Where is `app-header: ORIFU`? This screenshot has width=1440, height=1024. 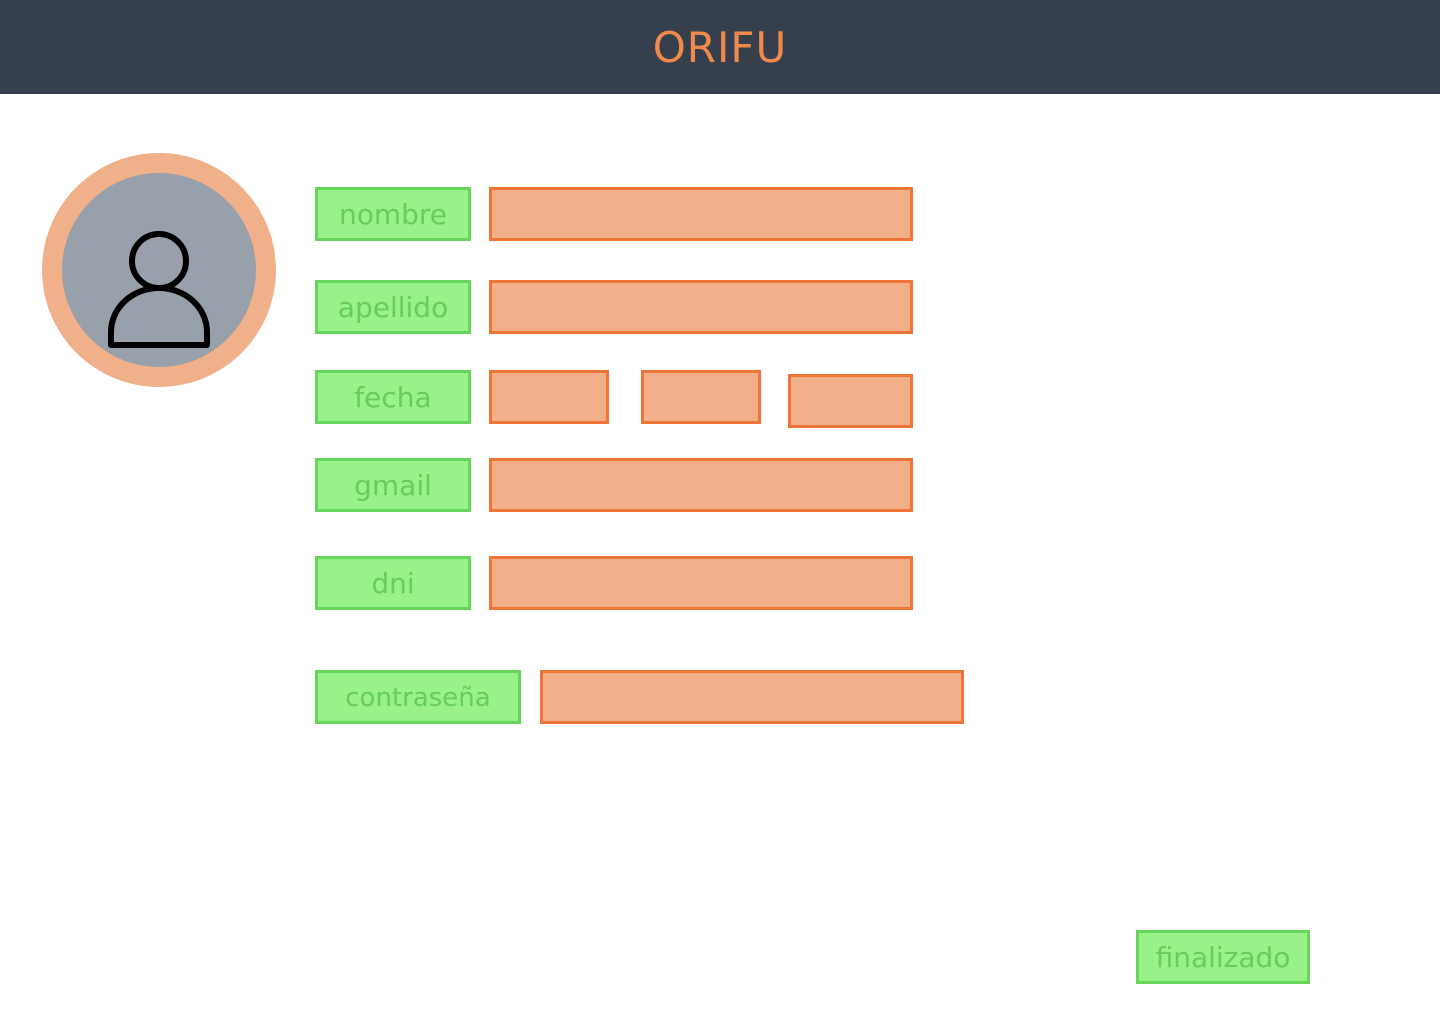 app-header: ORIFU is located at coordinates (720, 47).